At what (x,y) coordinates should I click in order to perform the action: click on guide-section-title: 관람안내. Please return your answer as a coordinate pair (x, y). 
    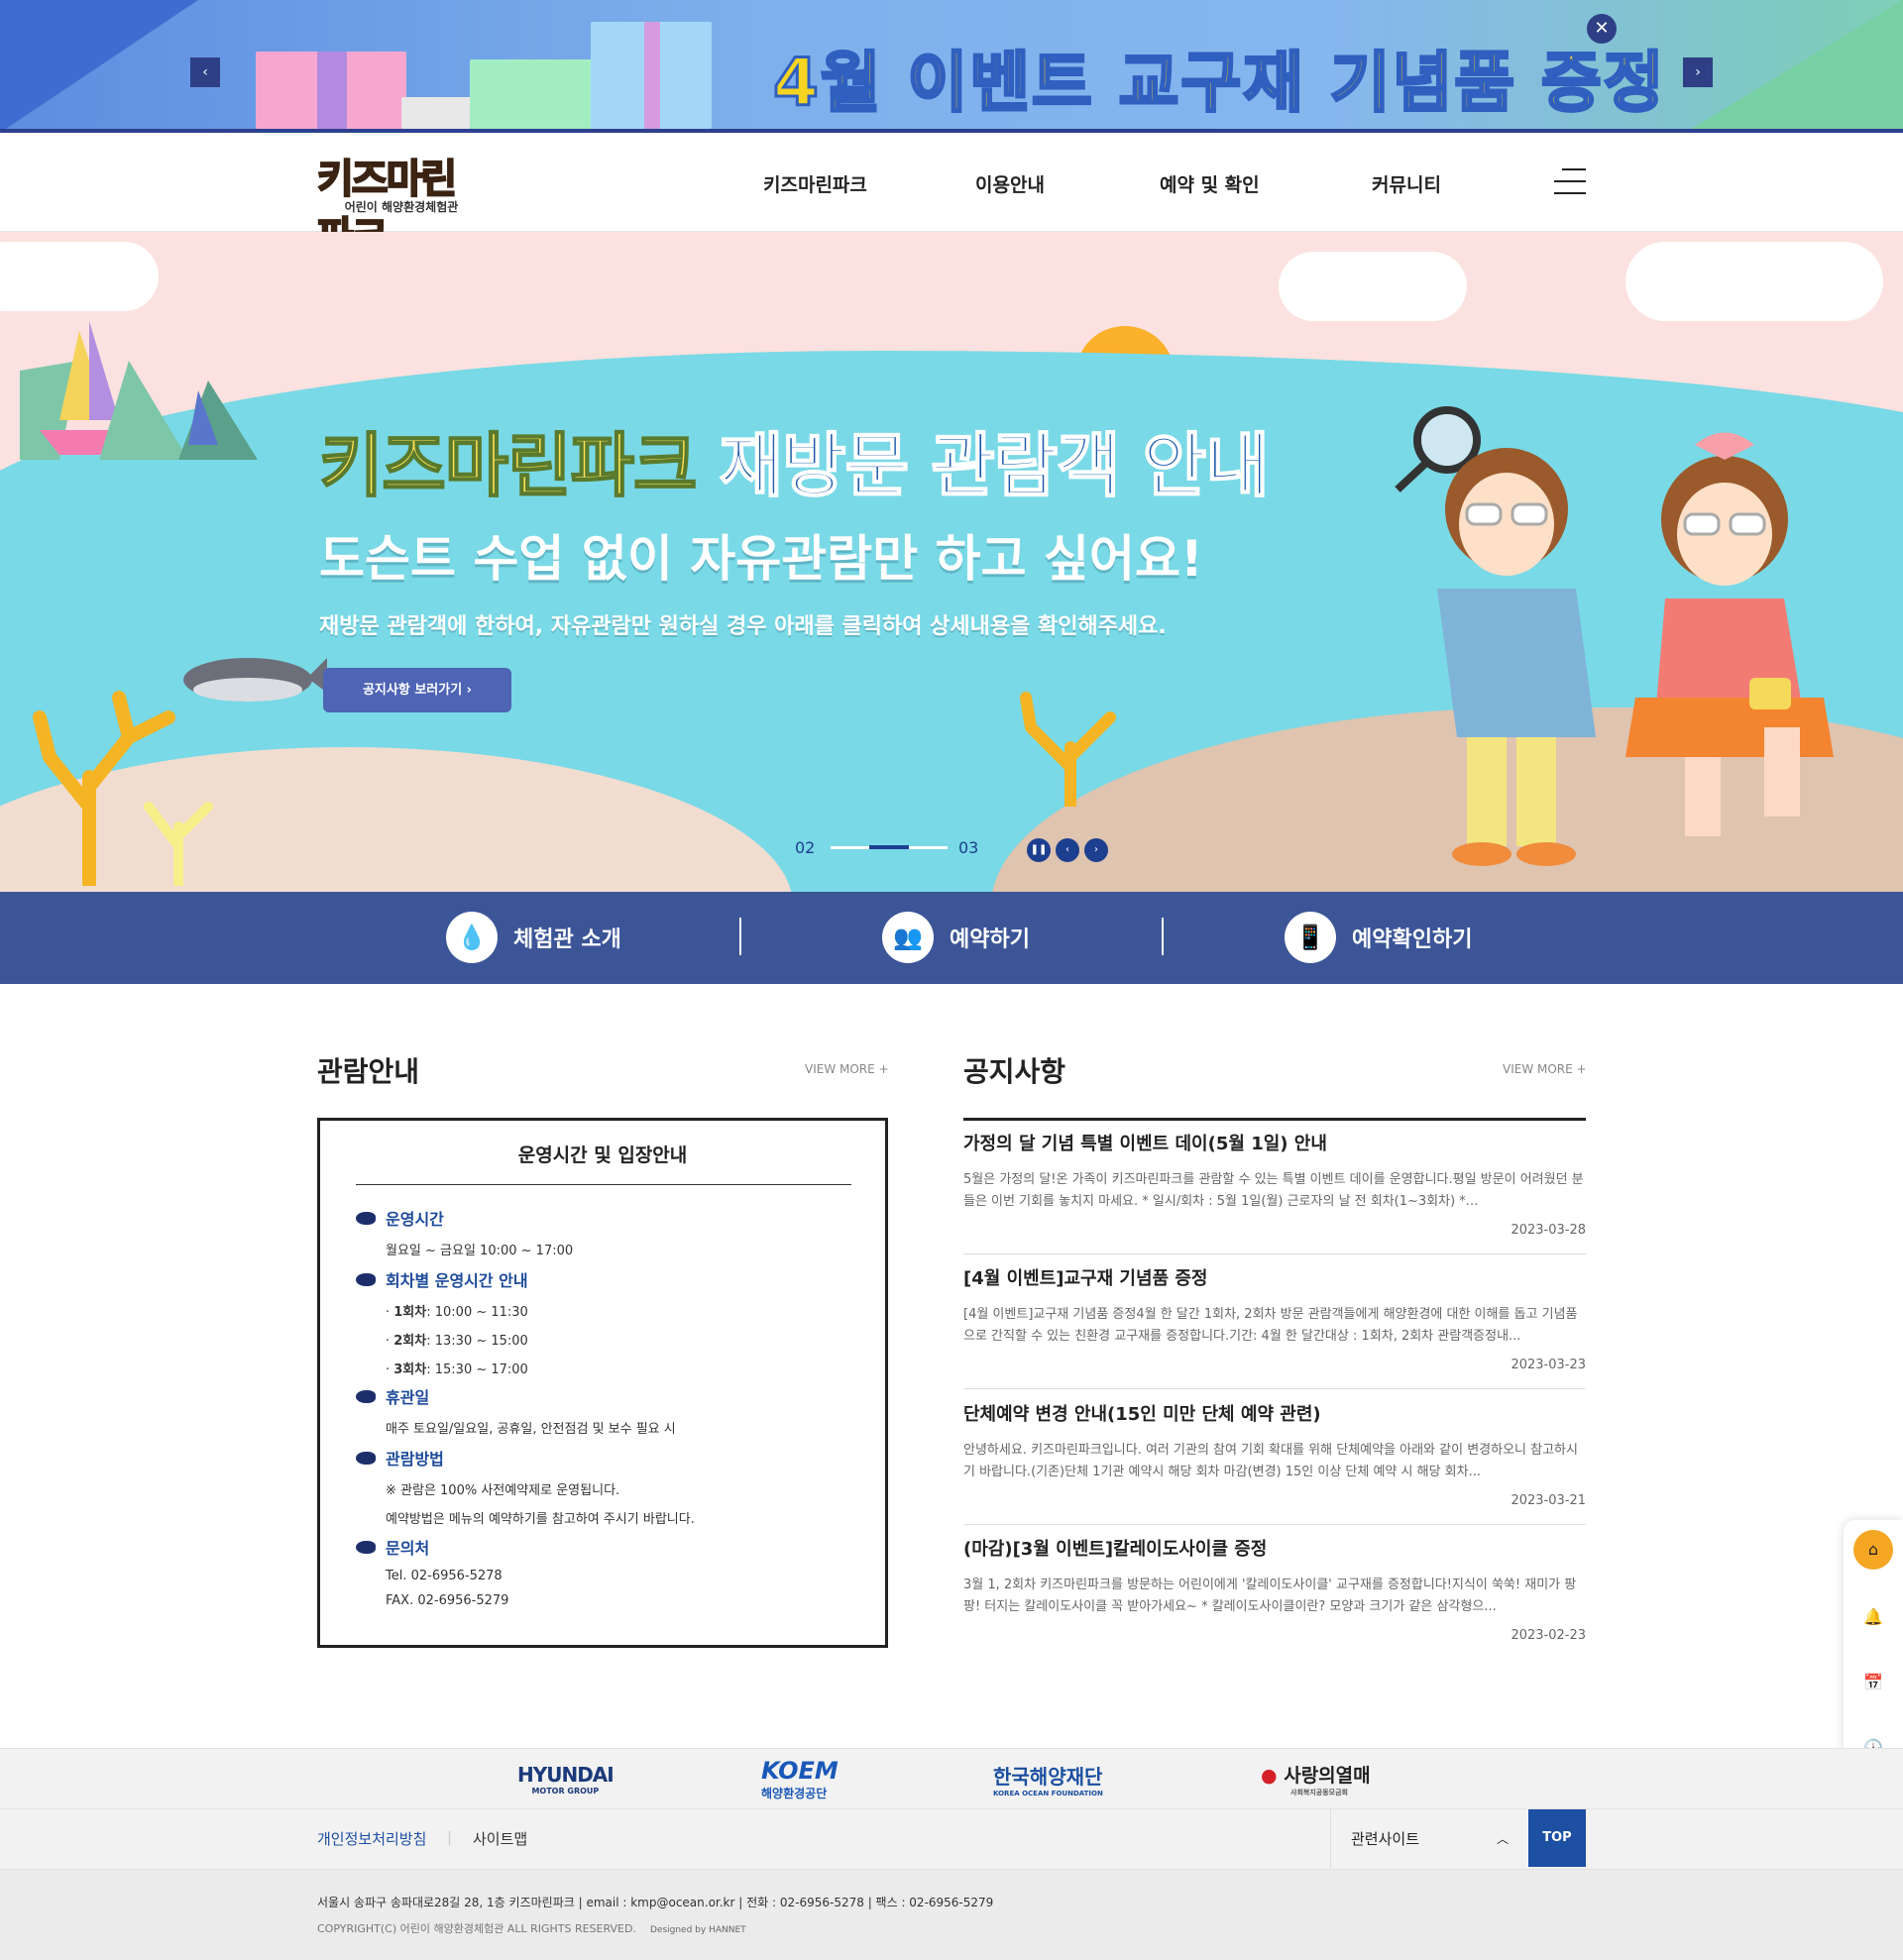
    Looking at the image, I should click on (368, 1071).